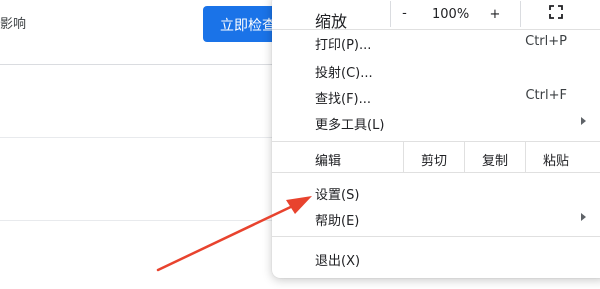 The height and width of the screenshot is (289, 600). I want to click on menu-item-settings: 设置(S), so click(433, 195).